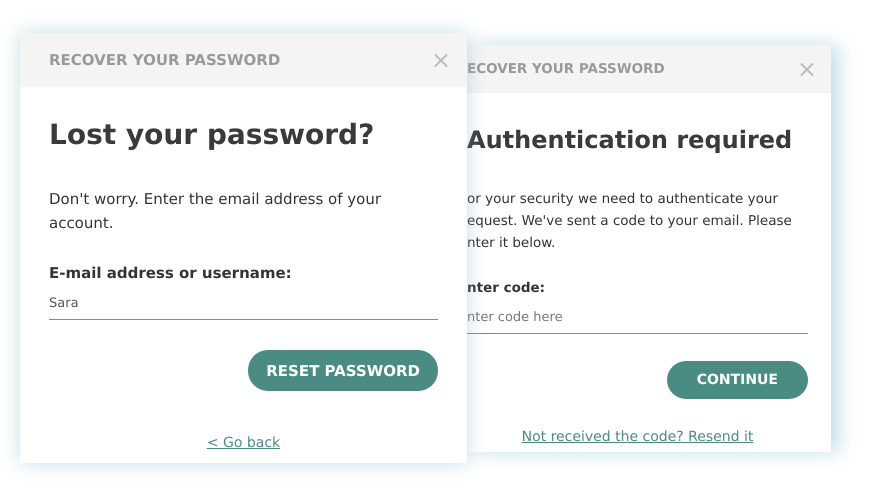 The width and height of the screenshot is (879, 500). I want to click on dialog-title: RECOVER YOUR PASSWORD, so click(164, 60).